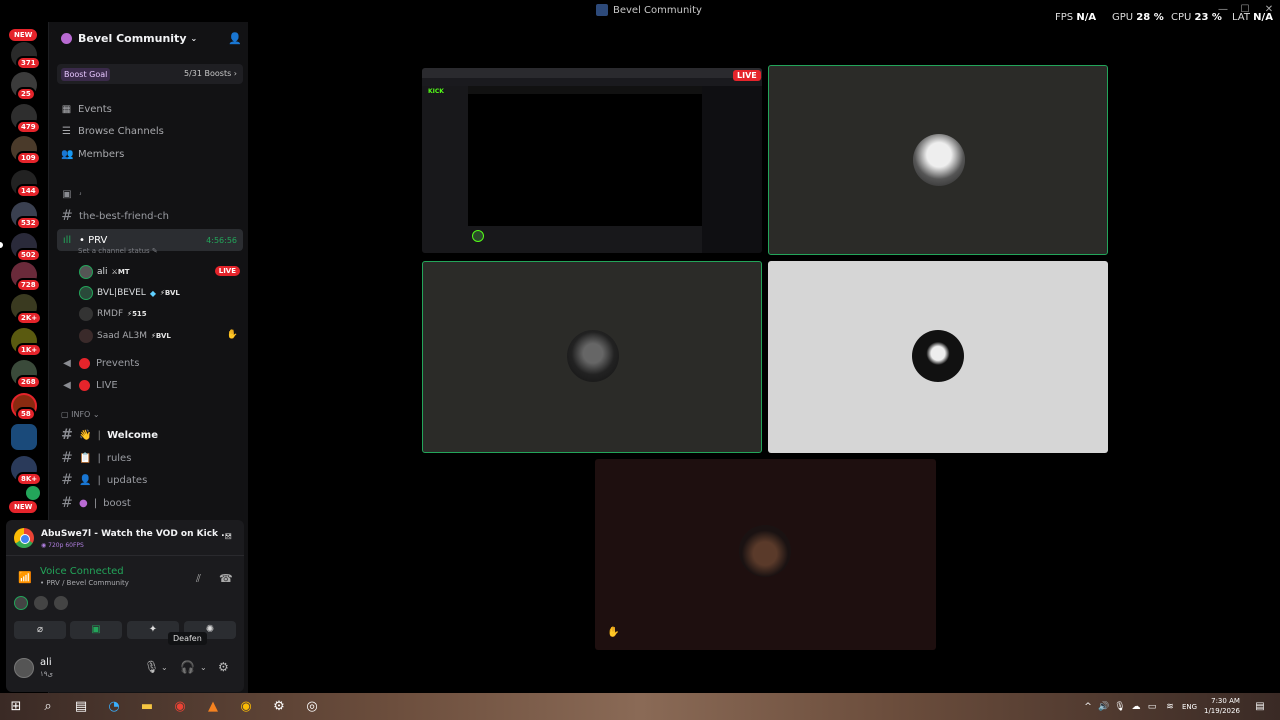 The height and width of the screenshot is (720, 1280). Describe the element at coordinates (28, 127) in the screenshot. I see `unread-badge: 479` at that location.